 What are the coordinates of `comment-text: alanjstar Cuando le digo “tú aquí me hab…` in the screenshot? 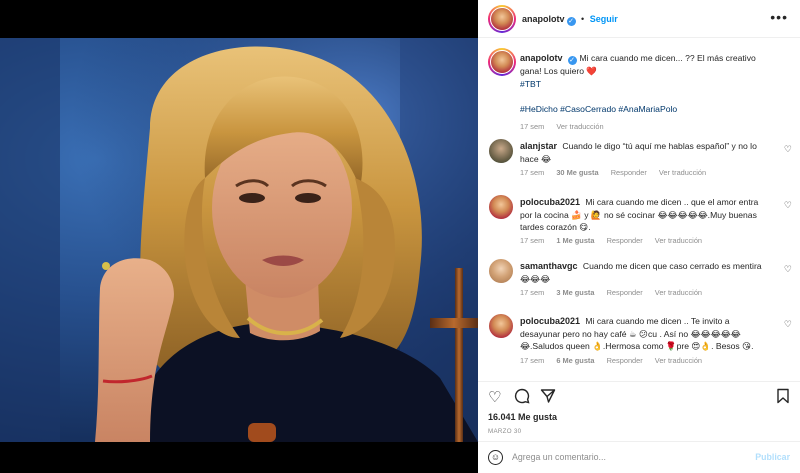 It's located at (645, 152).